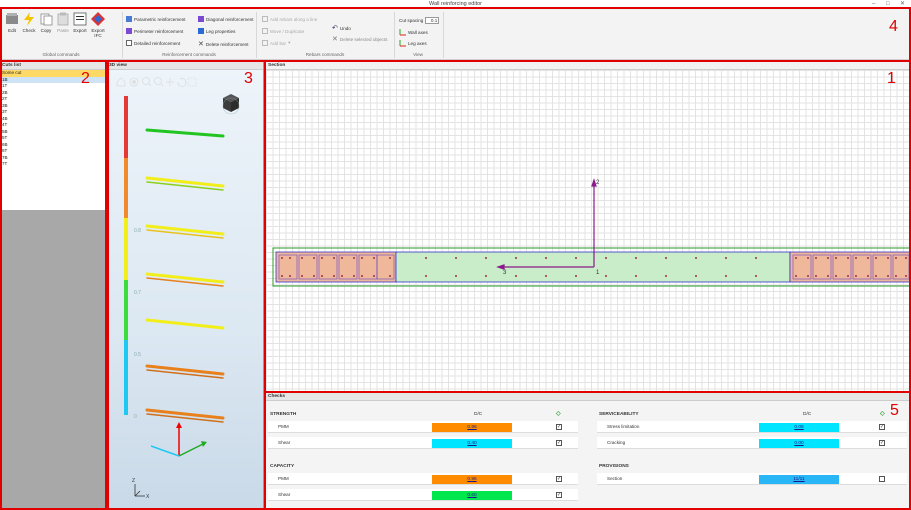 The height and width of the screenshot is (510, 911). I want to click on undo-button: ↶ Undo, so click(341, 28).